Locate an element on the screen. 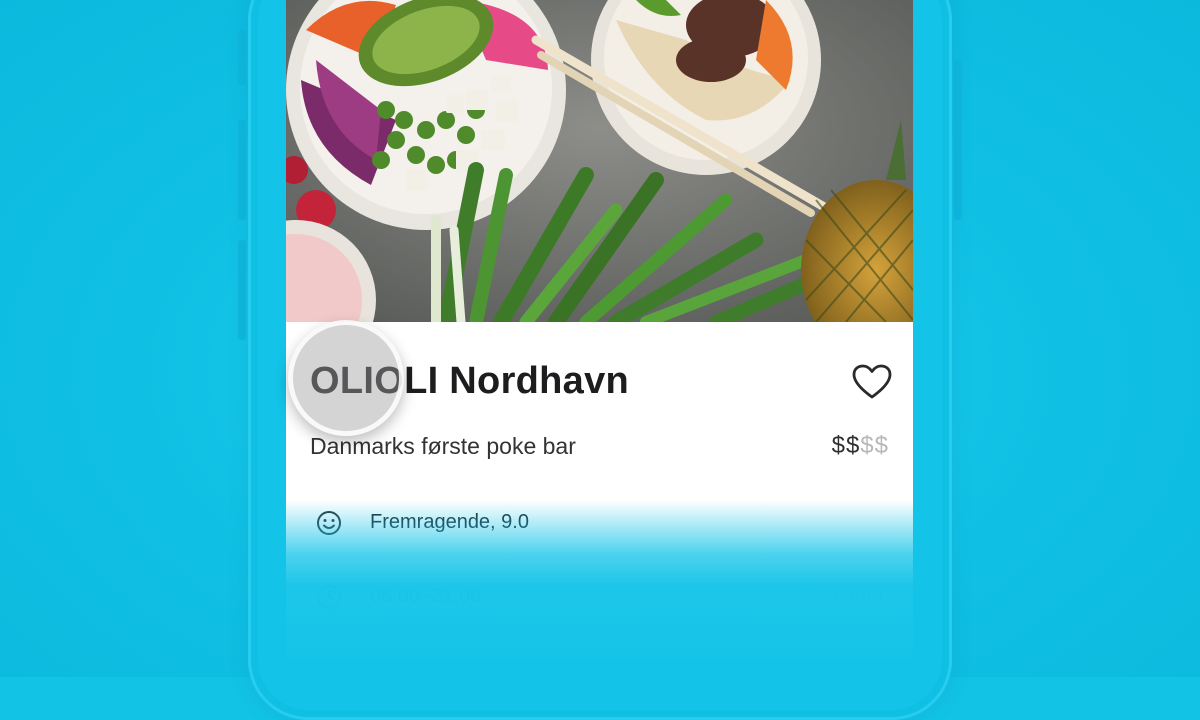 The width and height of the screenshot is (1200, 720). price-level: $$$$ is located at coordinates (860, 446).